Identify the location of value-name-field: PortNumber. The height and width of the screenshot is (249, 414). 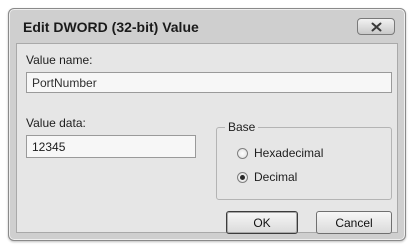
(209, 82).